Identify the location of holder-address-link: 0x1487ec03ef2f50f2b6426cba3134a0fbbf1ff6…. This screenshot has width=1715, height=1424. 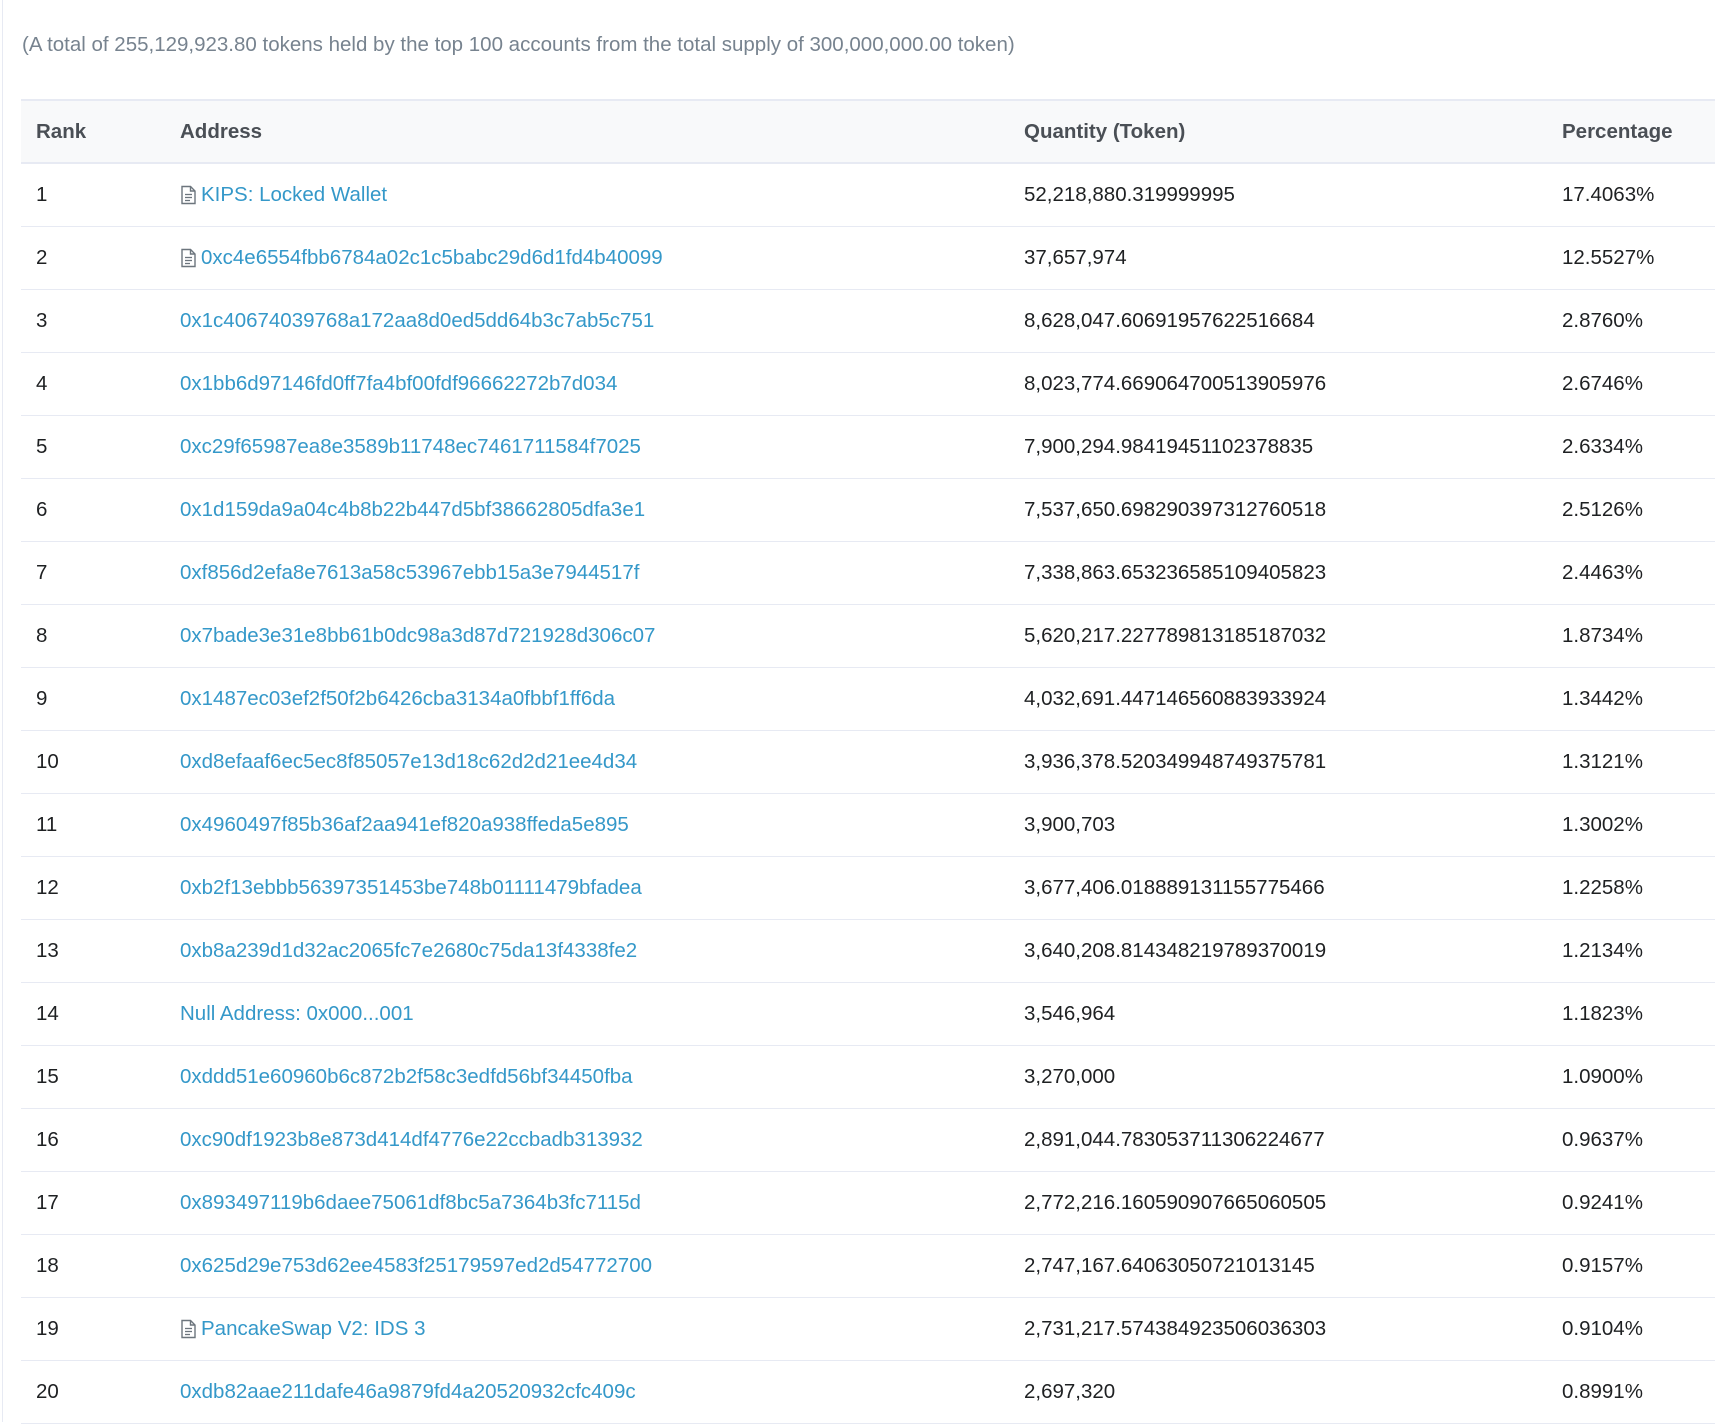
(397, 699).